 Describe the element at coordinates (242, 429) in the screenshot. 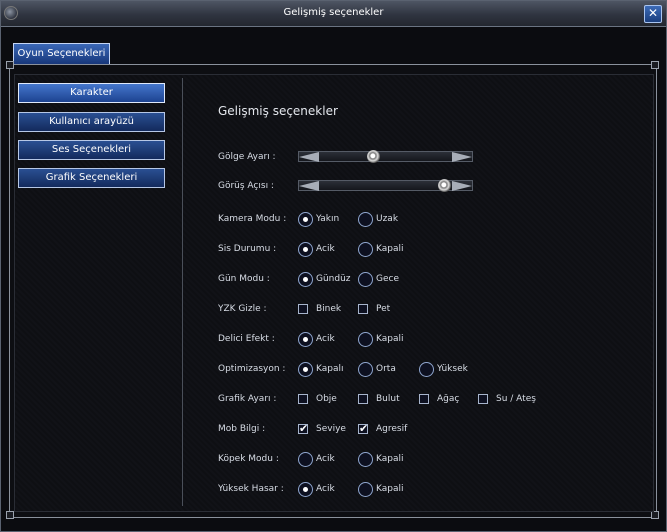

I see `option-row-label: Mob Bilgi :` at that location.